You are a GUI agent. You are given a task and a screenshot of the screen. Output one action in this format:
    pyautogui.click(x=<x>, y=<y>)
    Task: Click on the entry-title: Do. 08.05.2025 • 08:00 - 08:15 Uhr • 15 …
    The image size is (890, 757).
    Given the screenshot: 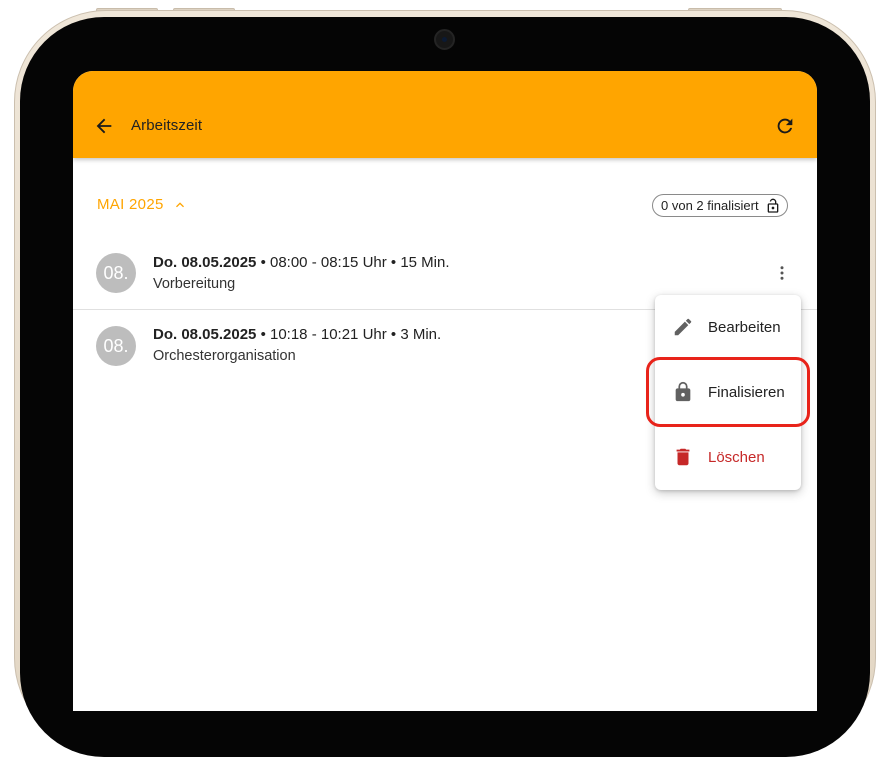 What is the action you would take?
    pyautogui.click(x=301, y=262)
    